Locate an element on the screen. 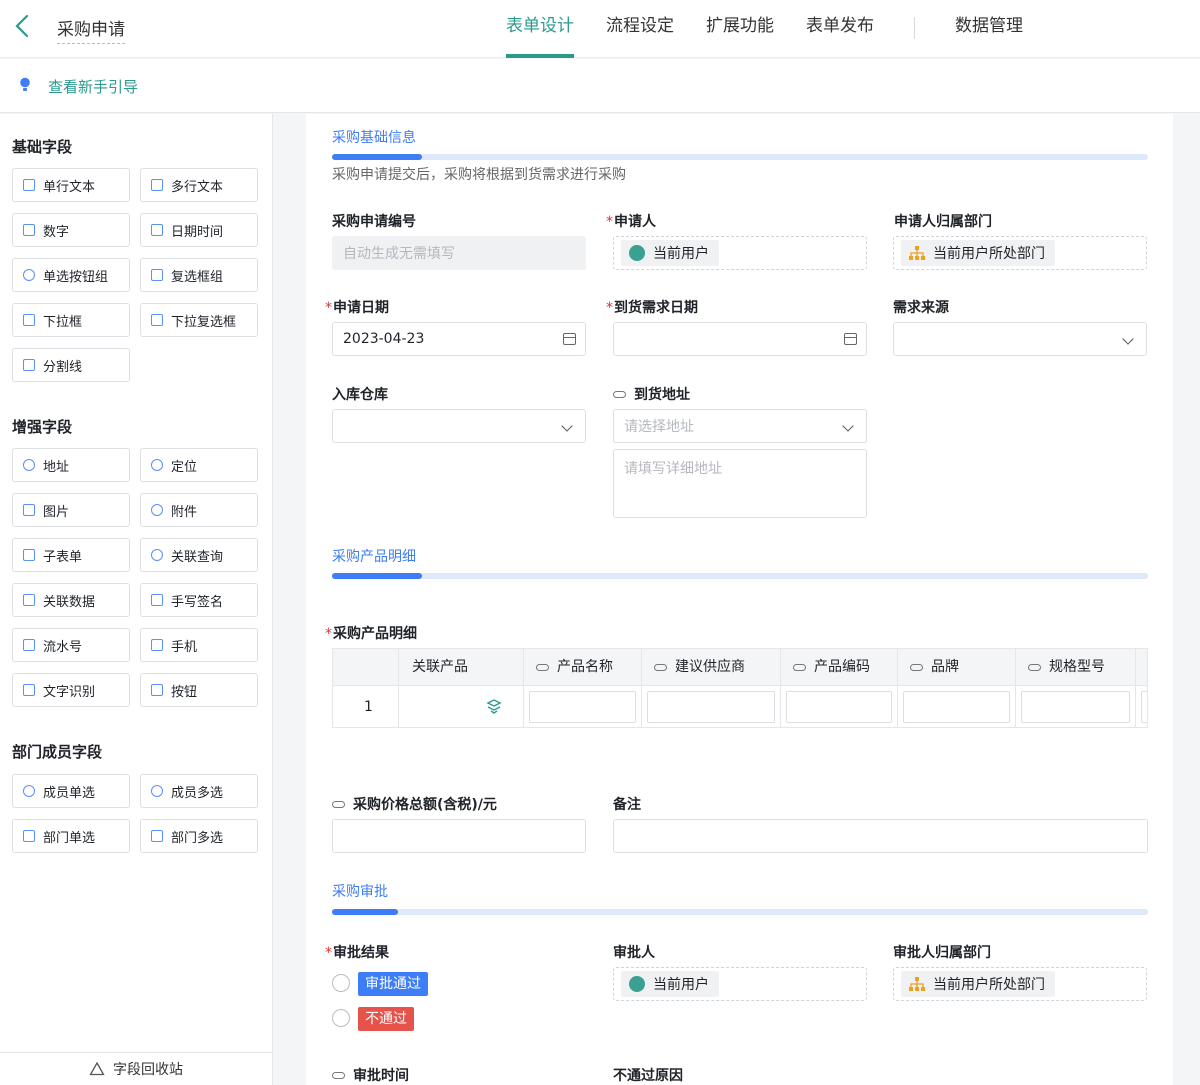  crosshair-icon is located at coordinates (157, 465).